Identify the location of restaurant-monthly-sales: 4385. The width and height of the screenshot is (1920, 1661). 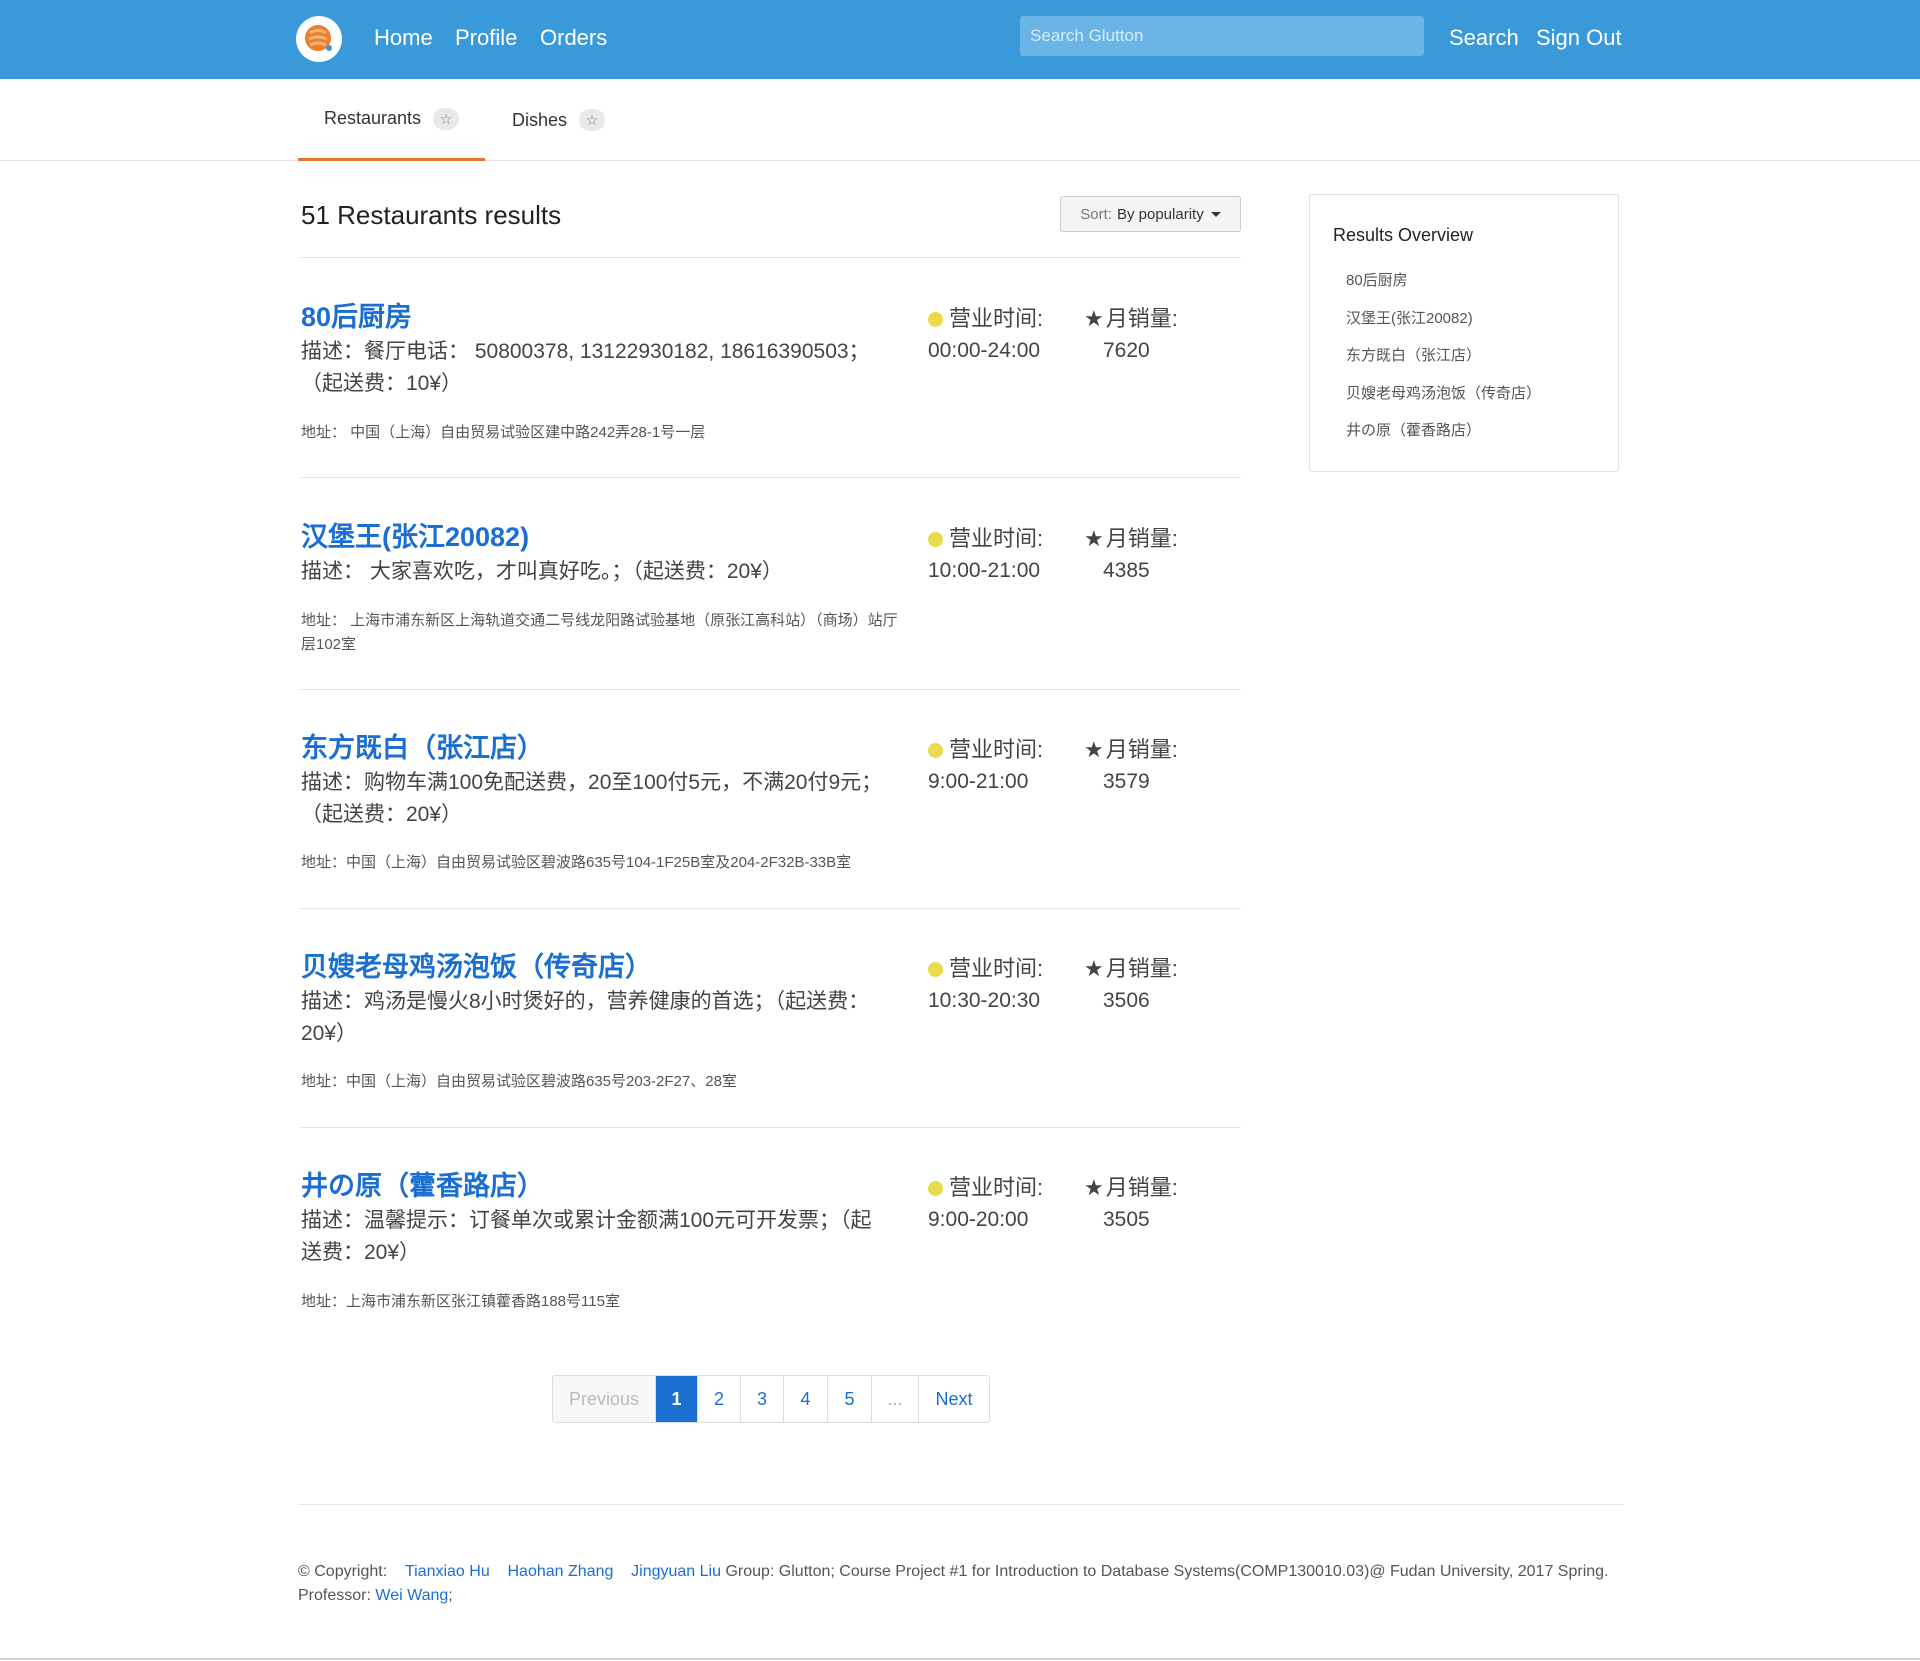
(1126, 570).